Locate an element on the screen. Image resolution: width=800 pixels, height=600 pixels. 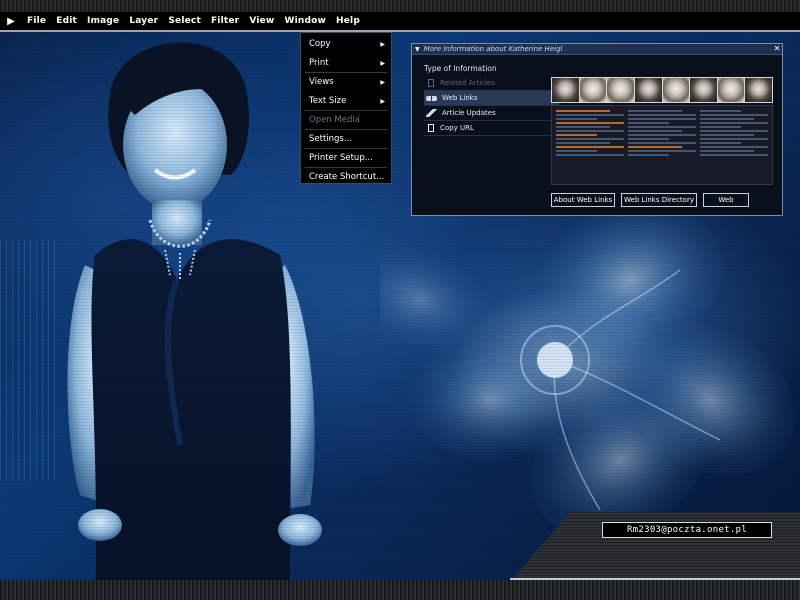
menu-help: Help is located at coordinates (348, 21).